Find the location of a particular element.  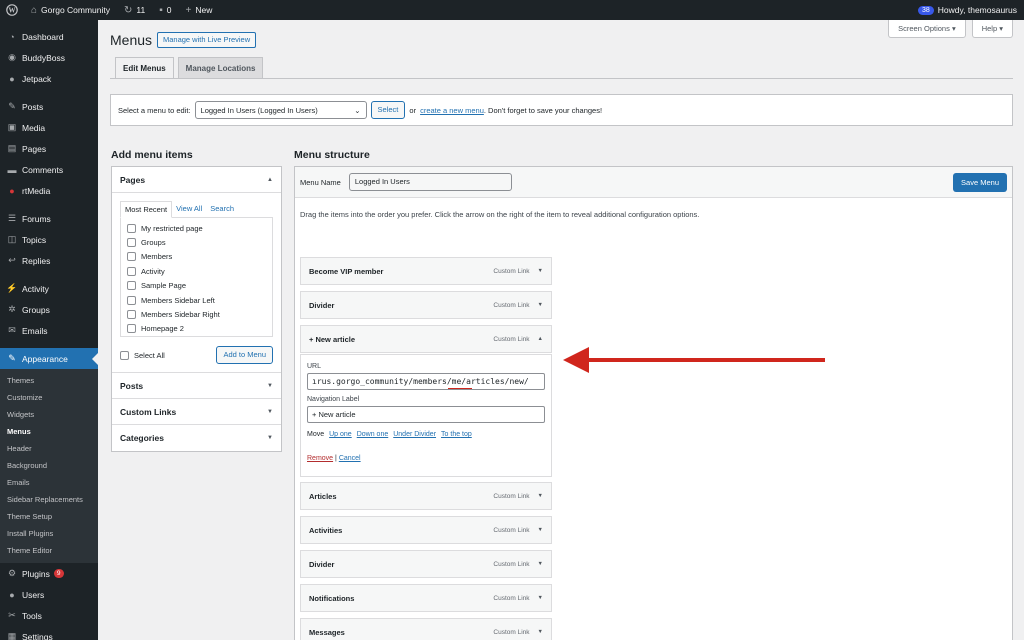

wordpress-logo-icon: W is located at coordinates (12, 10).